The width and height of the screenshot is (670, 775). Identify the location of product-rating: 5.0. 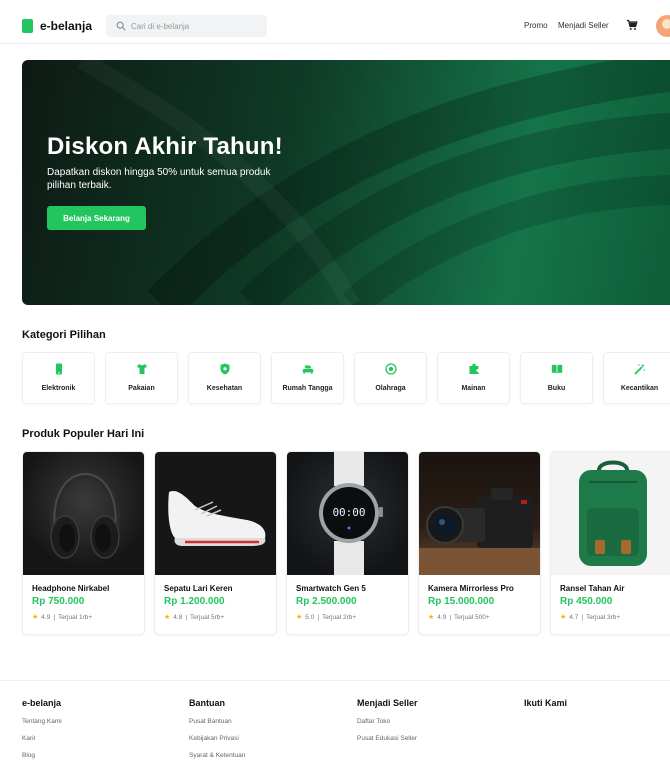
(310, 617).